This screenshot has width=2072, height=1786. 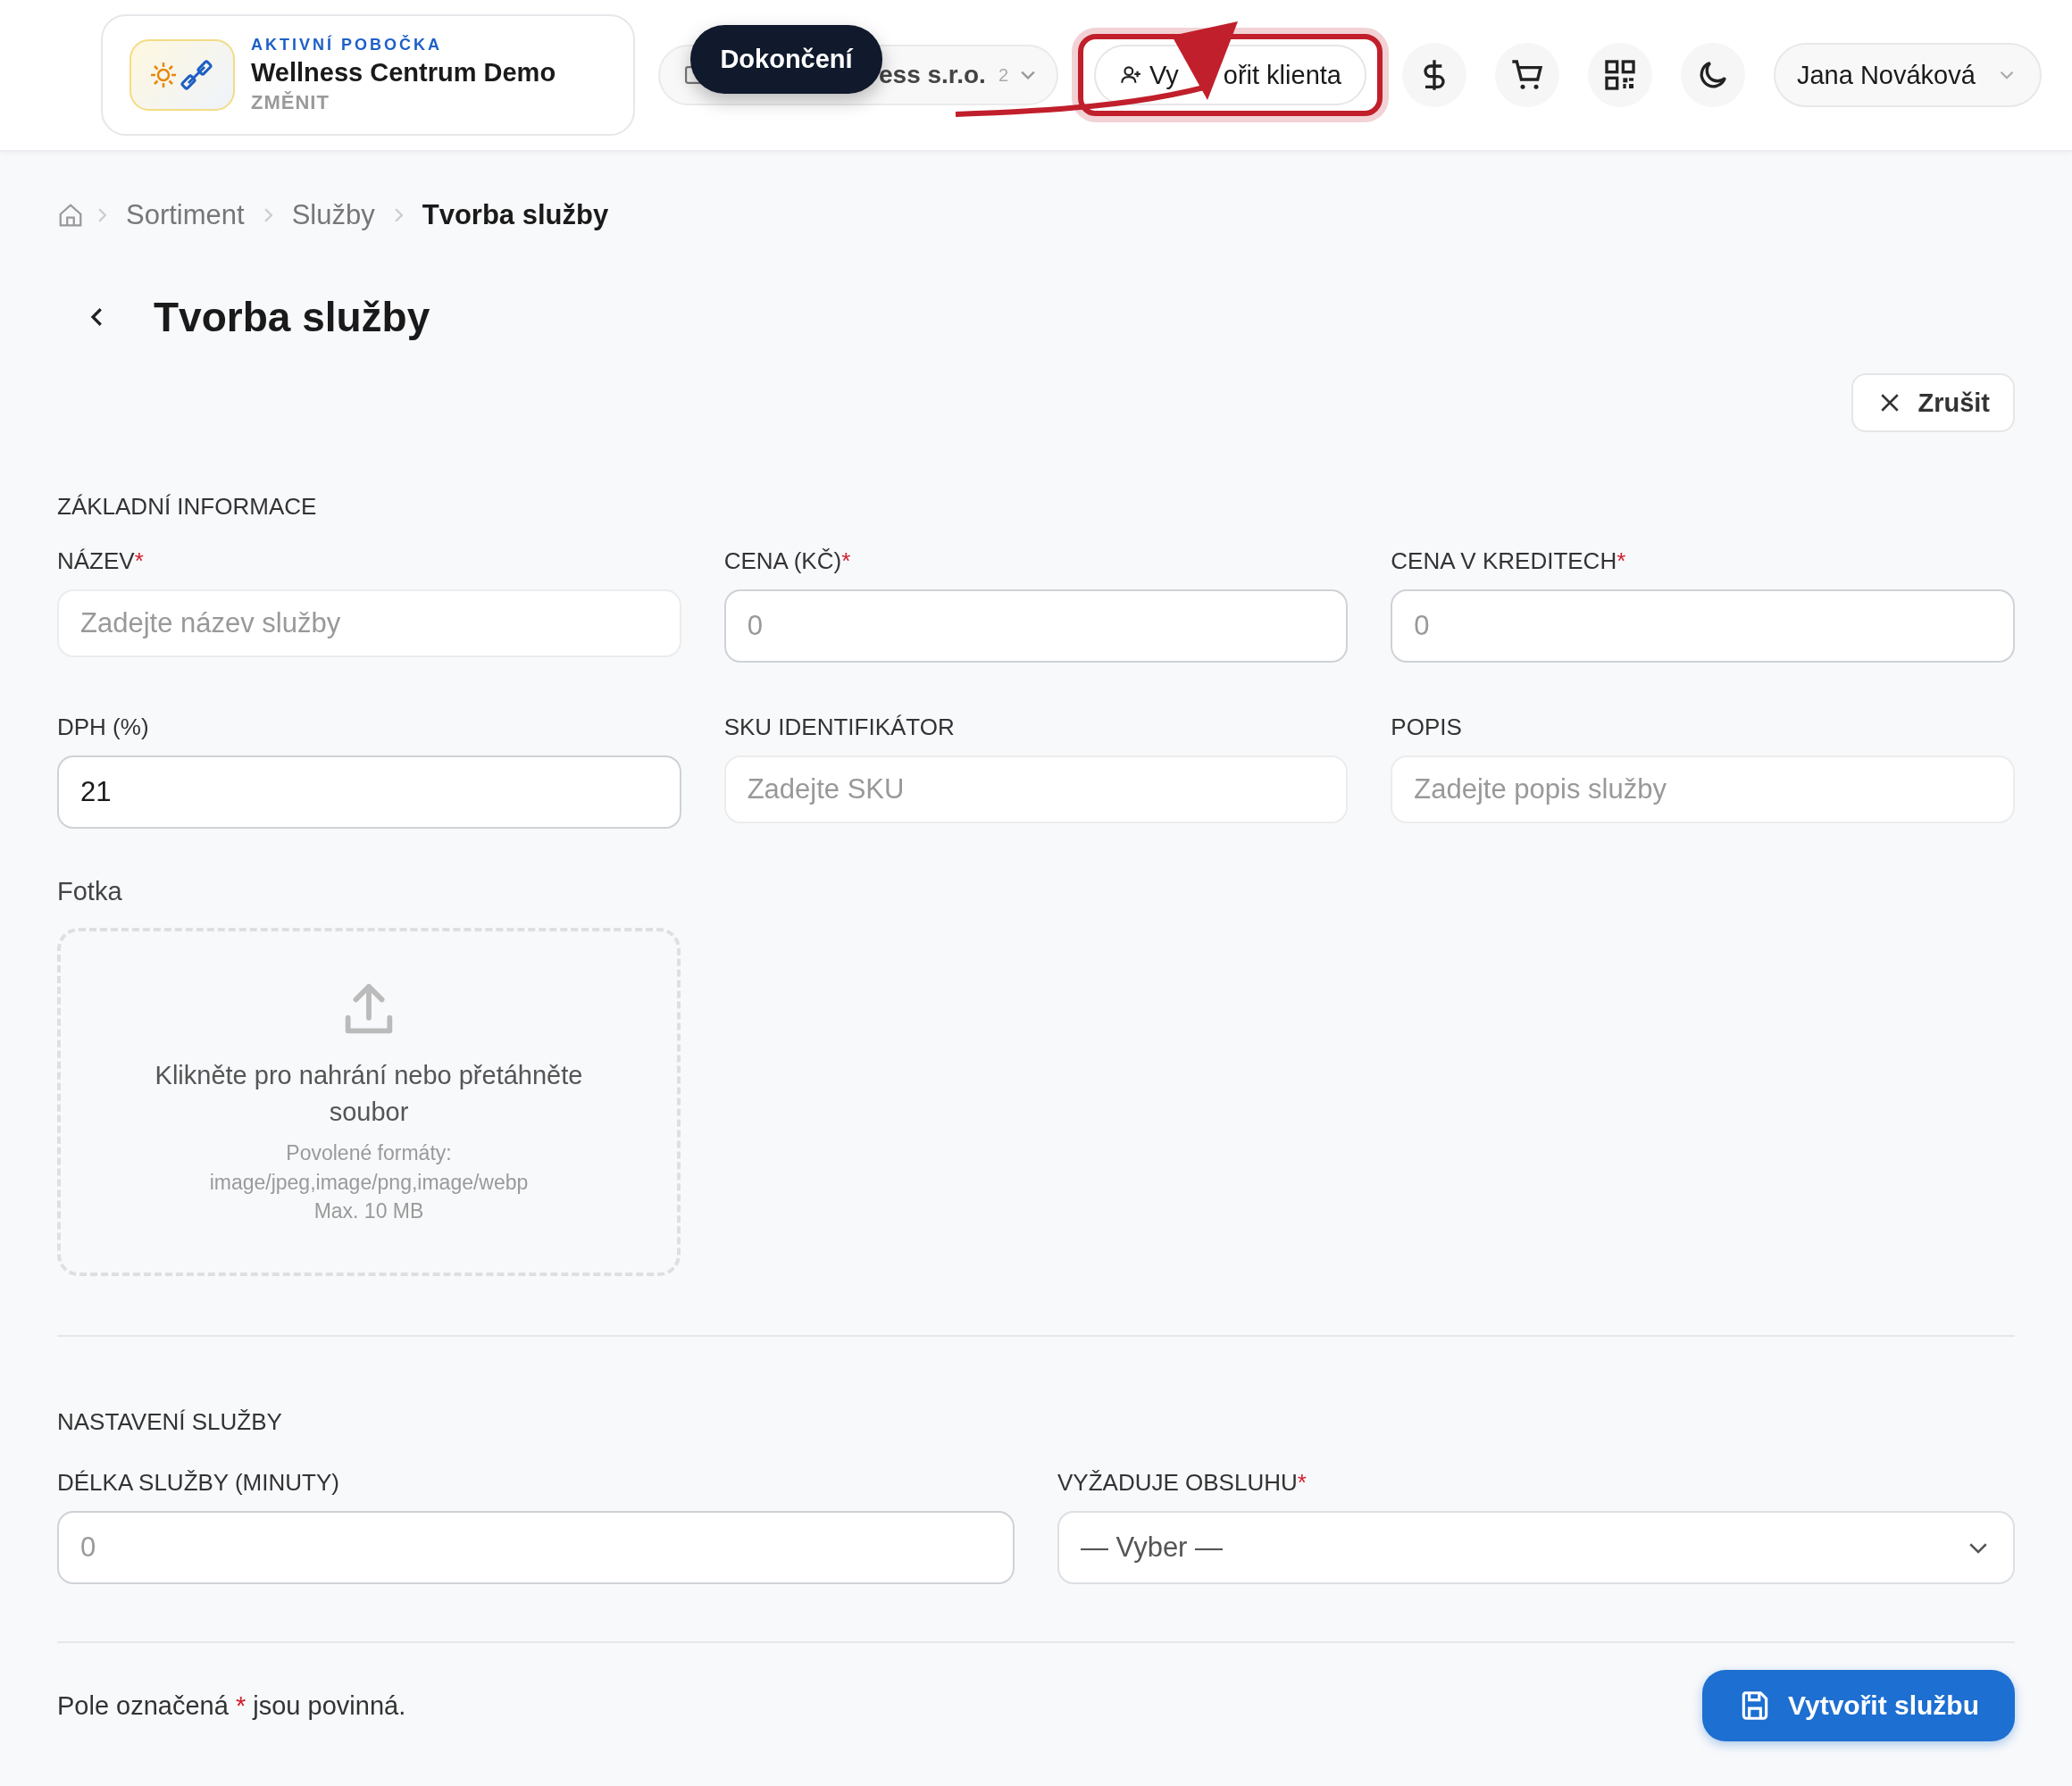 I want to click on formats-label: Povolené formáty:, so click(x=369, y=1153).